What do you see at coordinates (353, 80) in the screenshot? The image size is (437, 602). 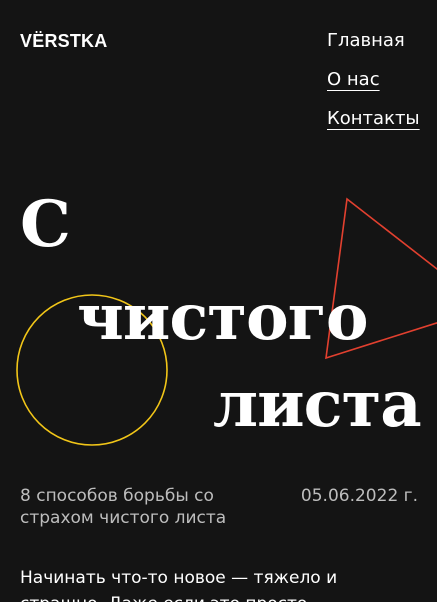 I see `nav-link-about: О нас` at bounding box center [353, 80].